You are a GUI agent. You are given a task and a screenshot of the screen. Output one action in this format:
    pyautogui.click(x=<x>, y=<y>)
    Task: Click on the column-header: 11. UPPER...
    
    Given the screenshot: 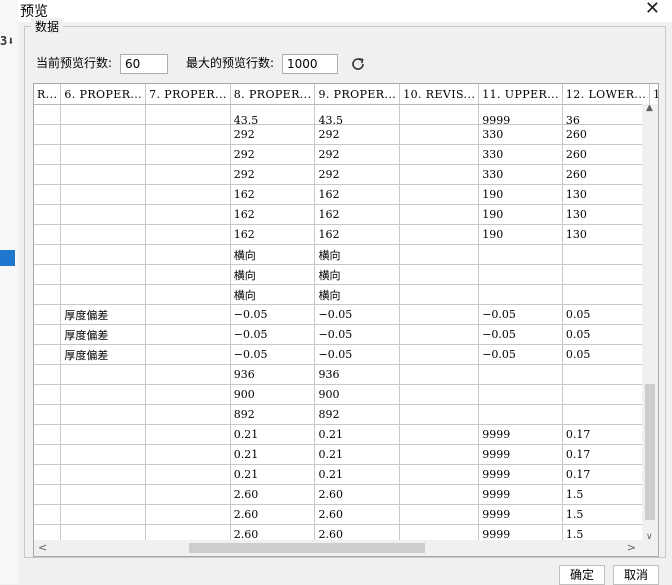 What is the action you would take?
    pyautogui.click(x=520, y=94)
    